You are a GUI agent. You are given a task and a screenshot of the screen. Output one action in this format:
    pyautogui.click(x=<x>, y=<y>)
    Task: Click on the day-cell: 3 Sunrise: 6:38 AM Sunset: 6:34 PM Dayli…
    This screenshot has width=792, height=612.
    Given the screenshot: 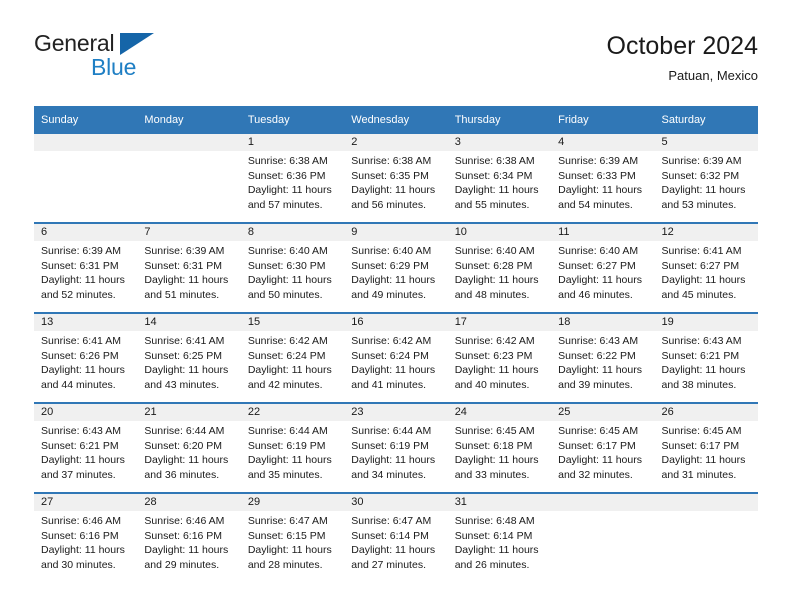 What is the action you would take?
    pyautogui.click(x=499, y=178)
    